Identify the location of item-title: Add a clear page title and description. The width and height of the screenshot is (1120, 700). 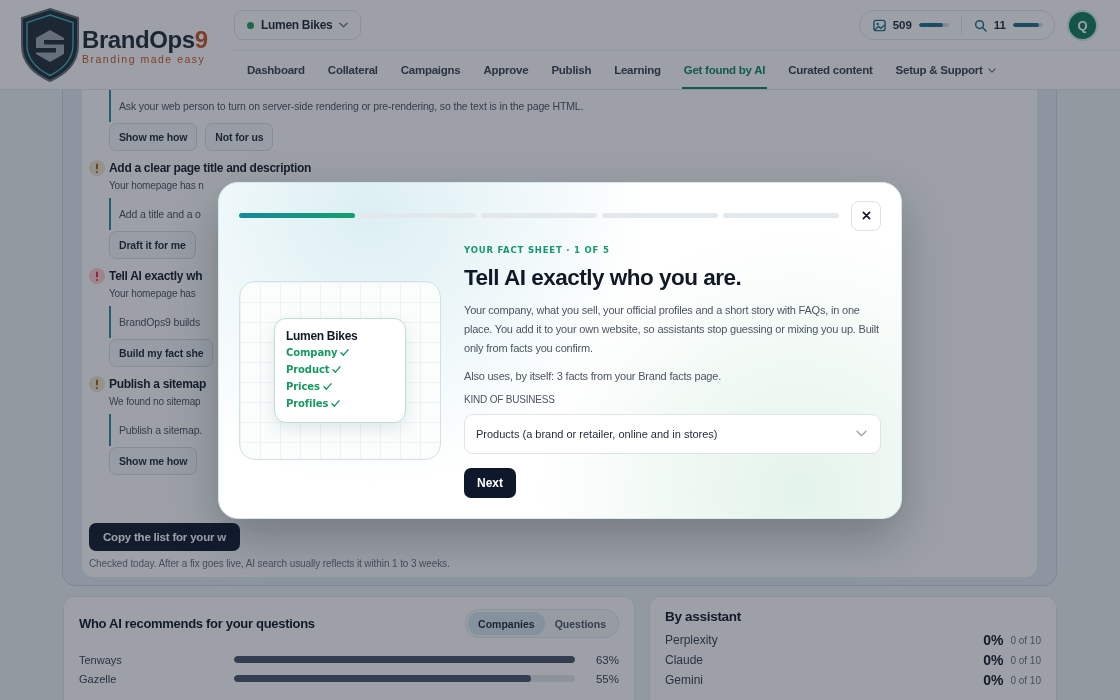
(210, 168).